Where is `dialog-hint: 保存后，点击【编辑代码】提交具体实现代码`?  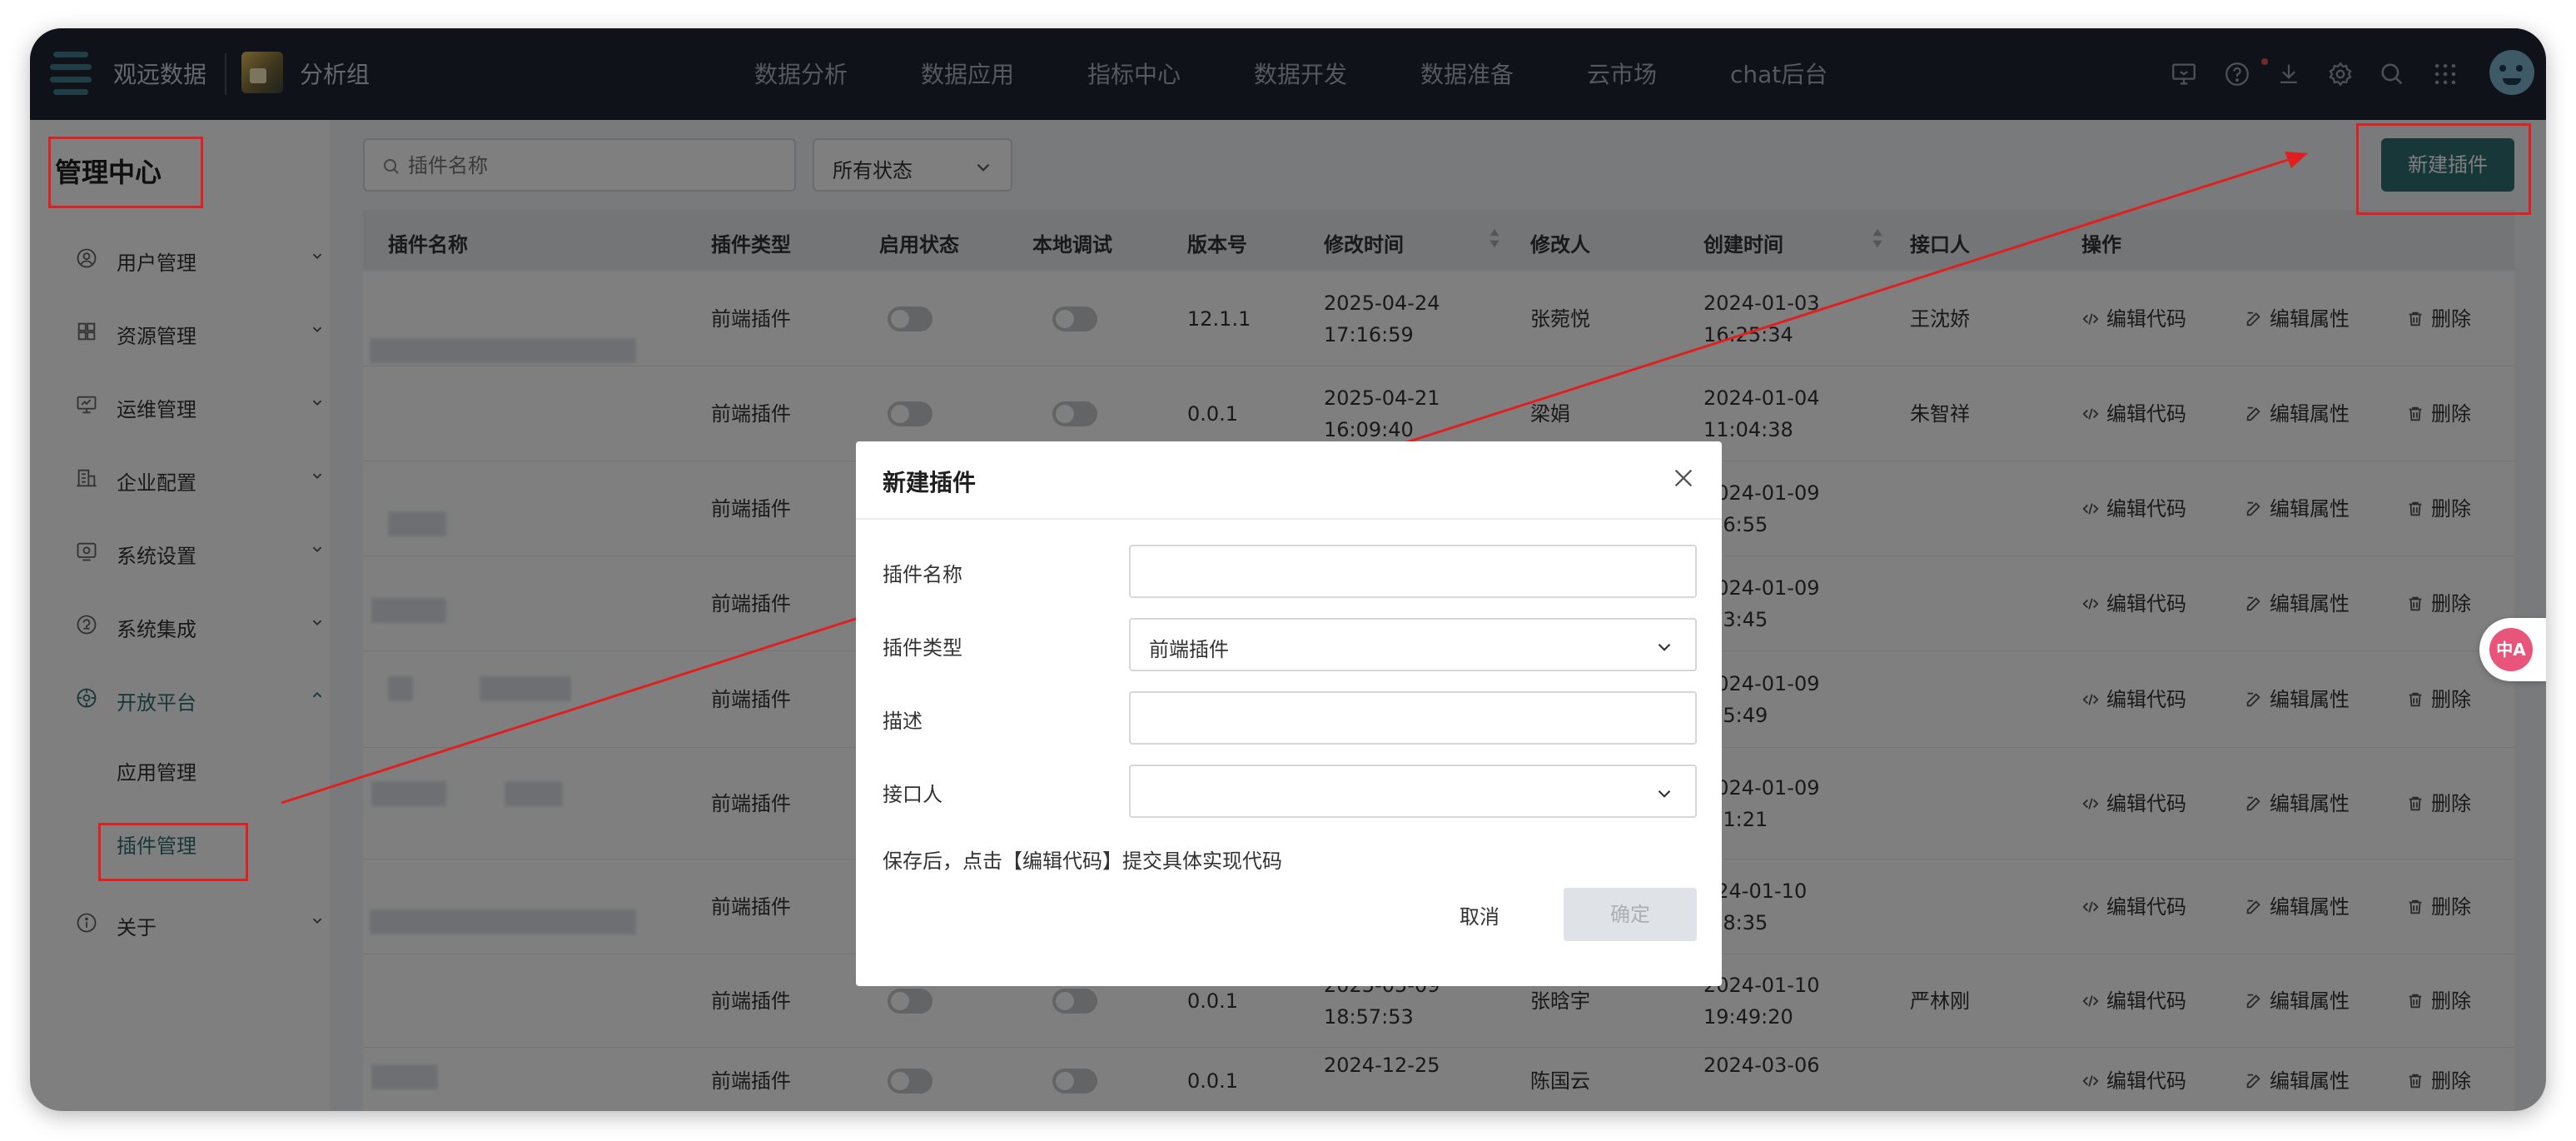
dialog-hint: 保存后，点击【编辑代码】提交具体实现代码 is located at coordinates (1082, 861).